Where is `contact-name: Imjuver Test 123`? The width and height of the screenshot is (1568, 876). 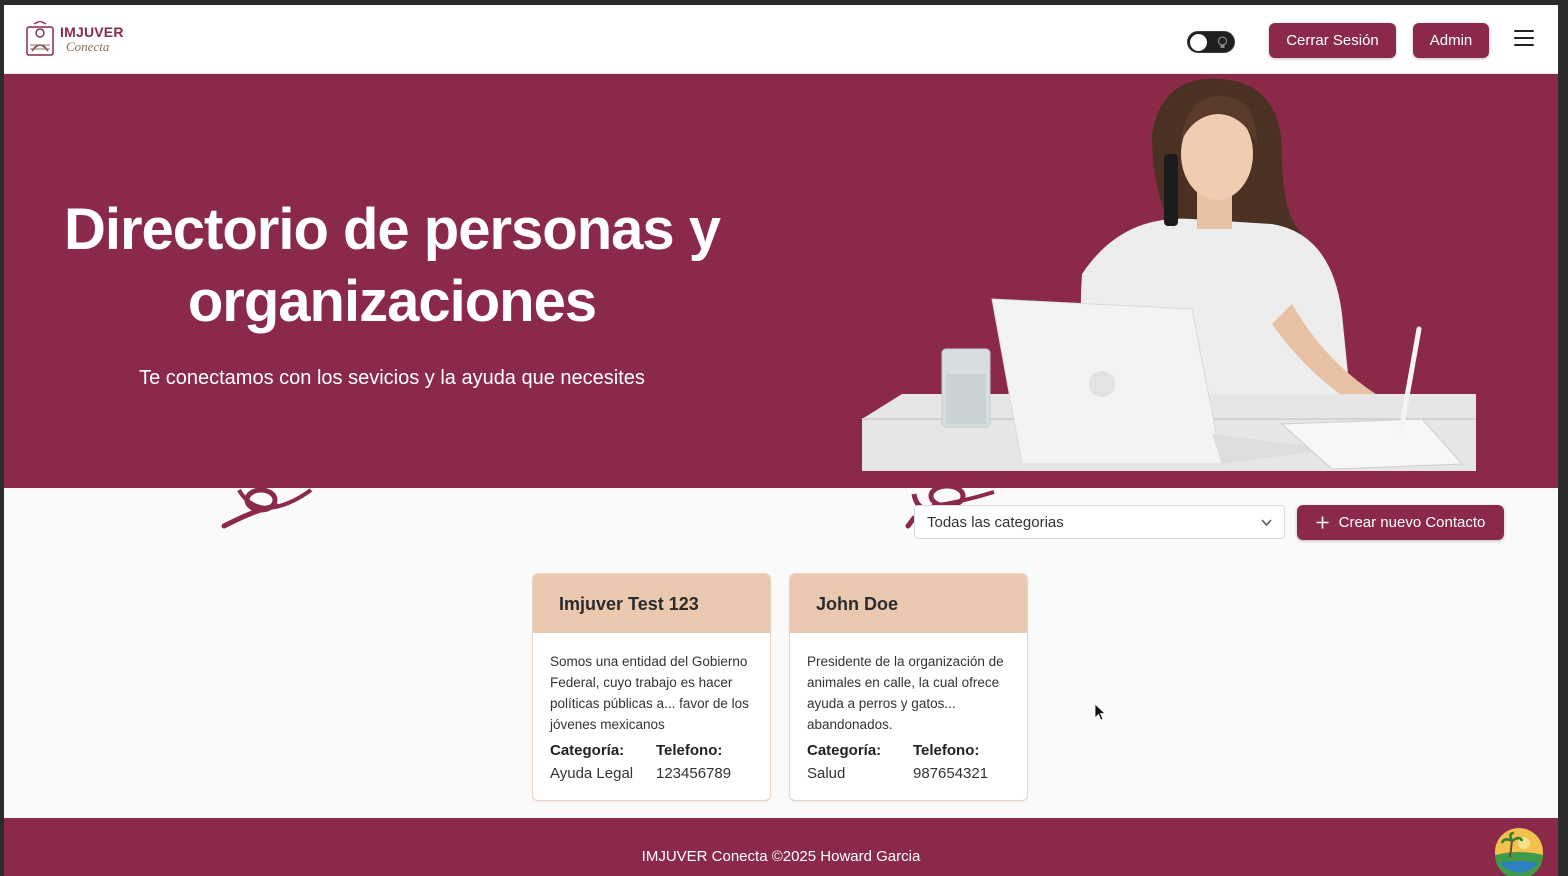
contact-name: Imjuver Test 123 is located at coordinates (651, 603).